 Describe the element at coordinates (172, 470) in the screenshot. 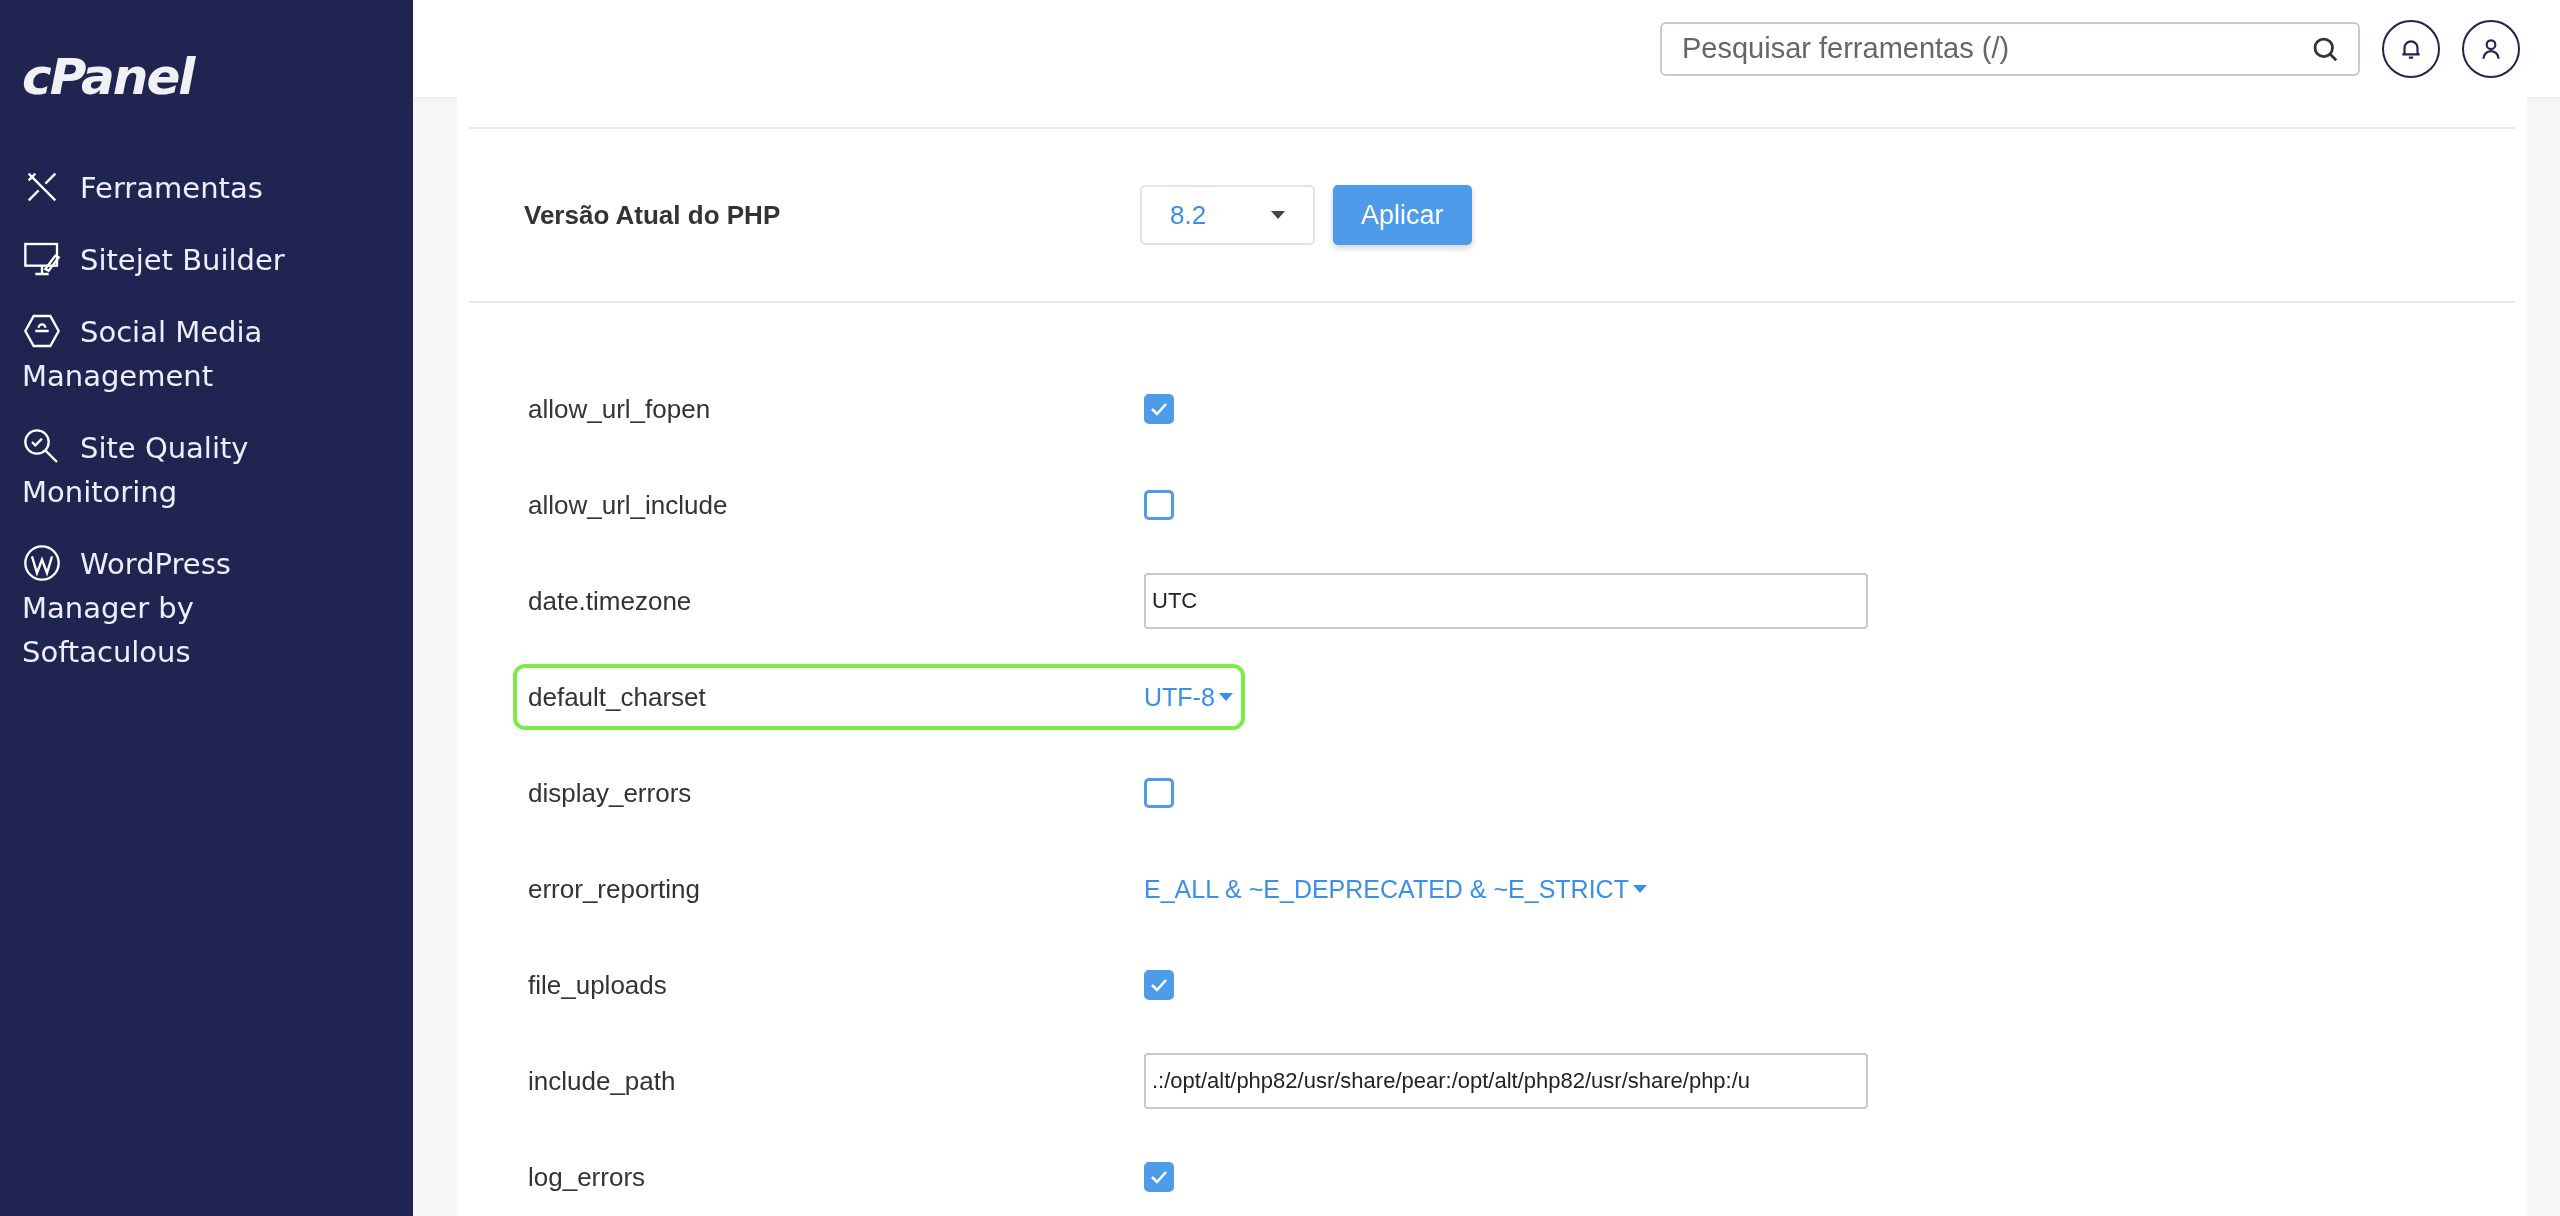

I see `sidebar-item: Site Quality Monitoring` at that location.